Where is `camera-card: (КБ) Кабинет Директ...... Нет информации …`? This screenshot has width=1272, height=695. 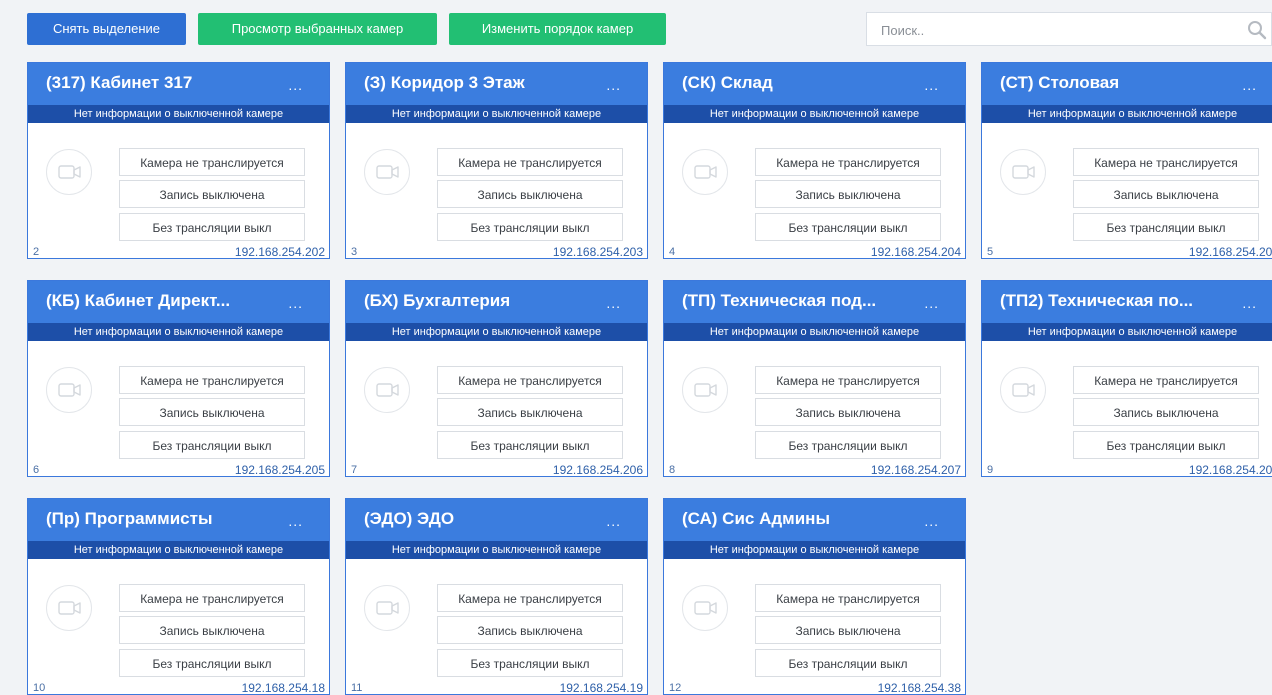
camera-card: (КБ) Кабинет Директ...... Нет информации … is located at coordinates (178, 378).